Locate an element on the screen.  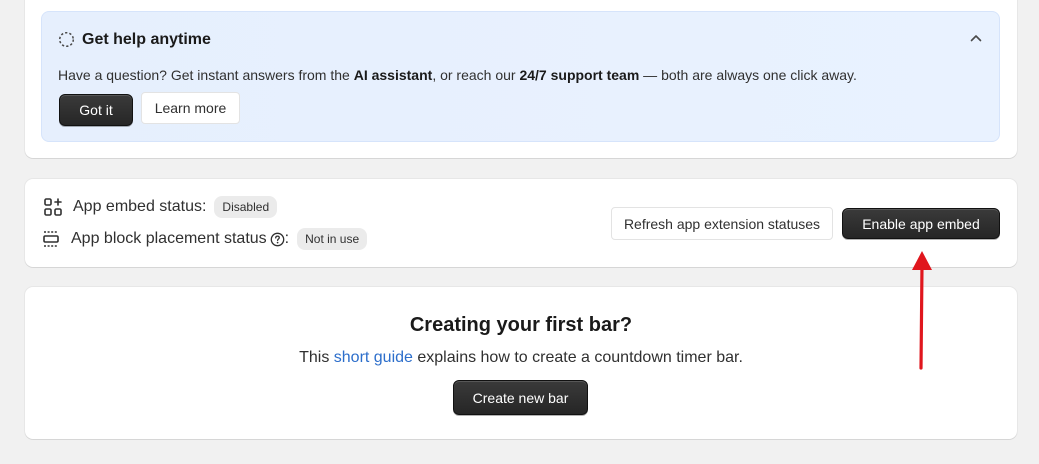
chevron-up-icon is located at coordinates (976, 38).